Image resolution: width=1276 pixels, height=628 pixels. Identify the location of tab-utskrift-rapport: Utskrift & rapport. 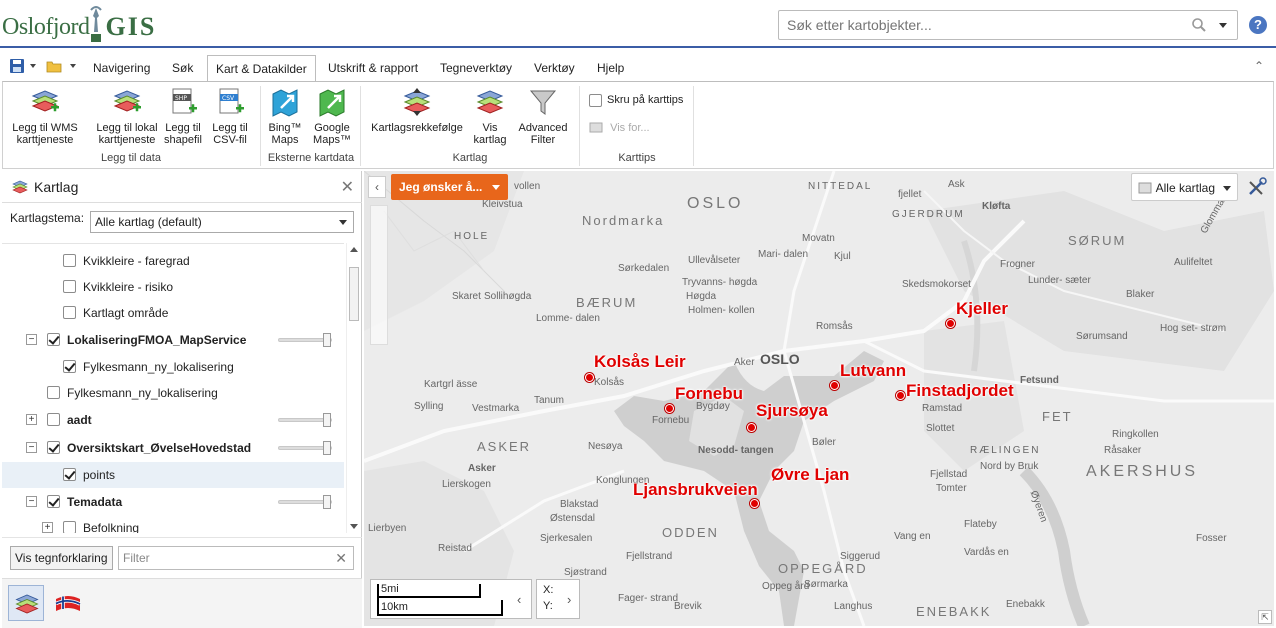
(373, 68).